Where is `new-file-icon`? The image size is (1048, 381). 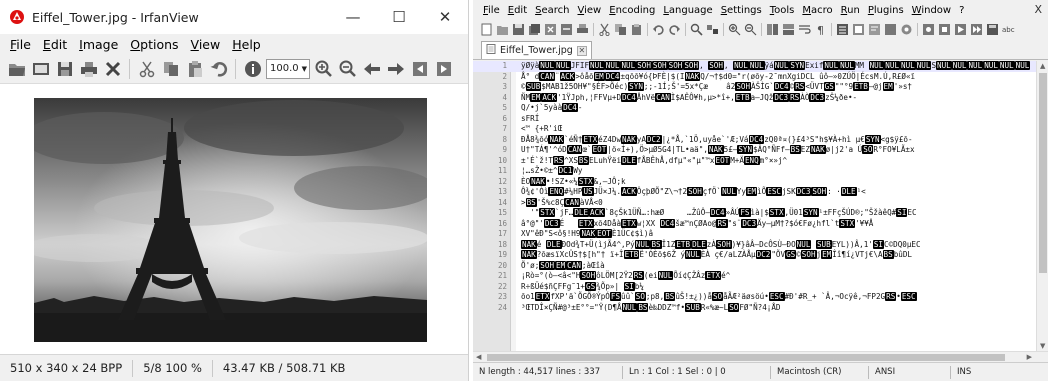
new-file-icon is located at coordinates (486, 29).